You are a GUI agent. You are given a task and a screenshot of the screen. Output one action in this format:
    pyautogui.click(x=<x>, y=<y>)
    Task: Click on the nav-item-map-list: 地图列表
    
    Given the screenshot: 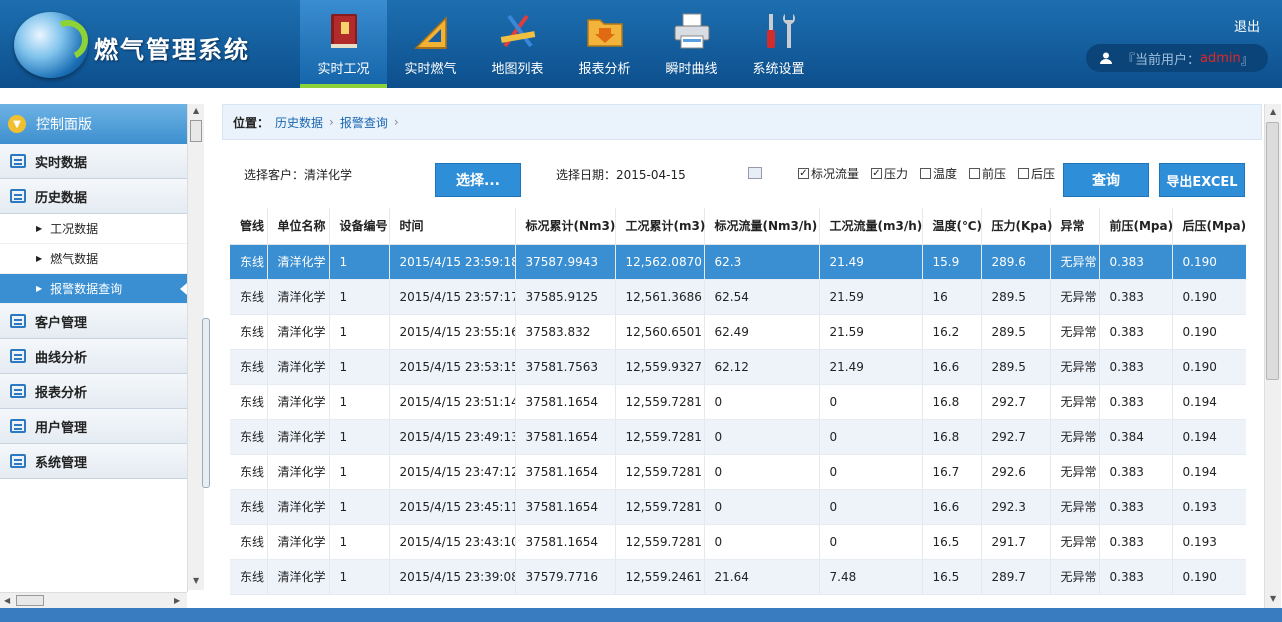 What is the action you would take?
    pyautogui.click(x=517, y=44)
    